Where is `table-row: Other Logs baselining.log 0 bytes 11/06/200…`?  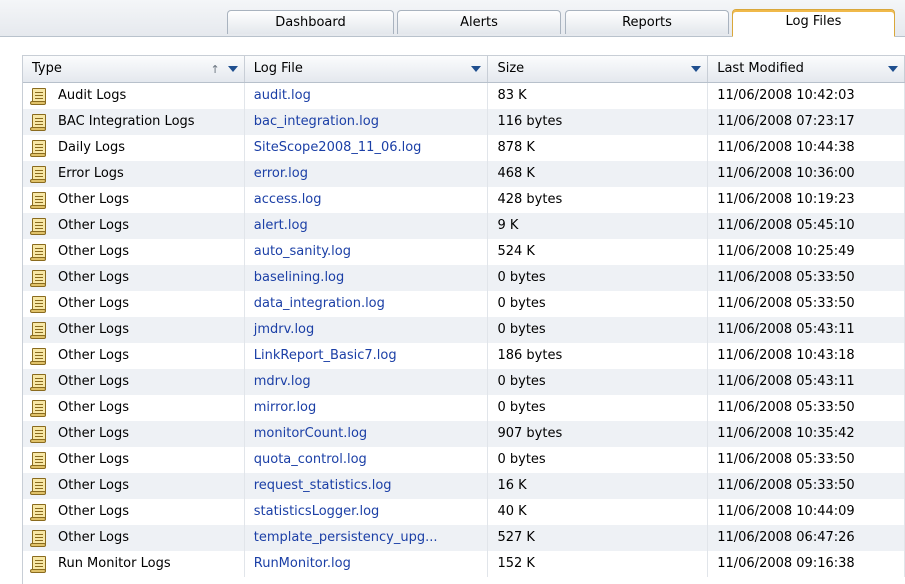
table-row: Other Logs baselining.log 0 bytes 11/06/200… is located at coordinates (464, 278).